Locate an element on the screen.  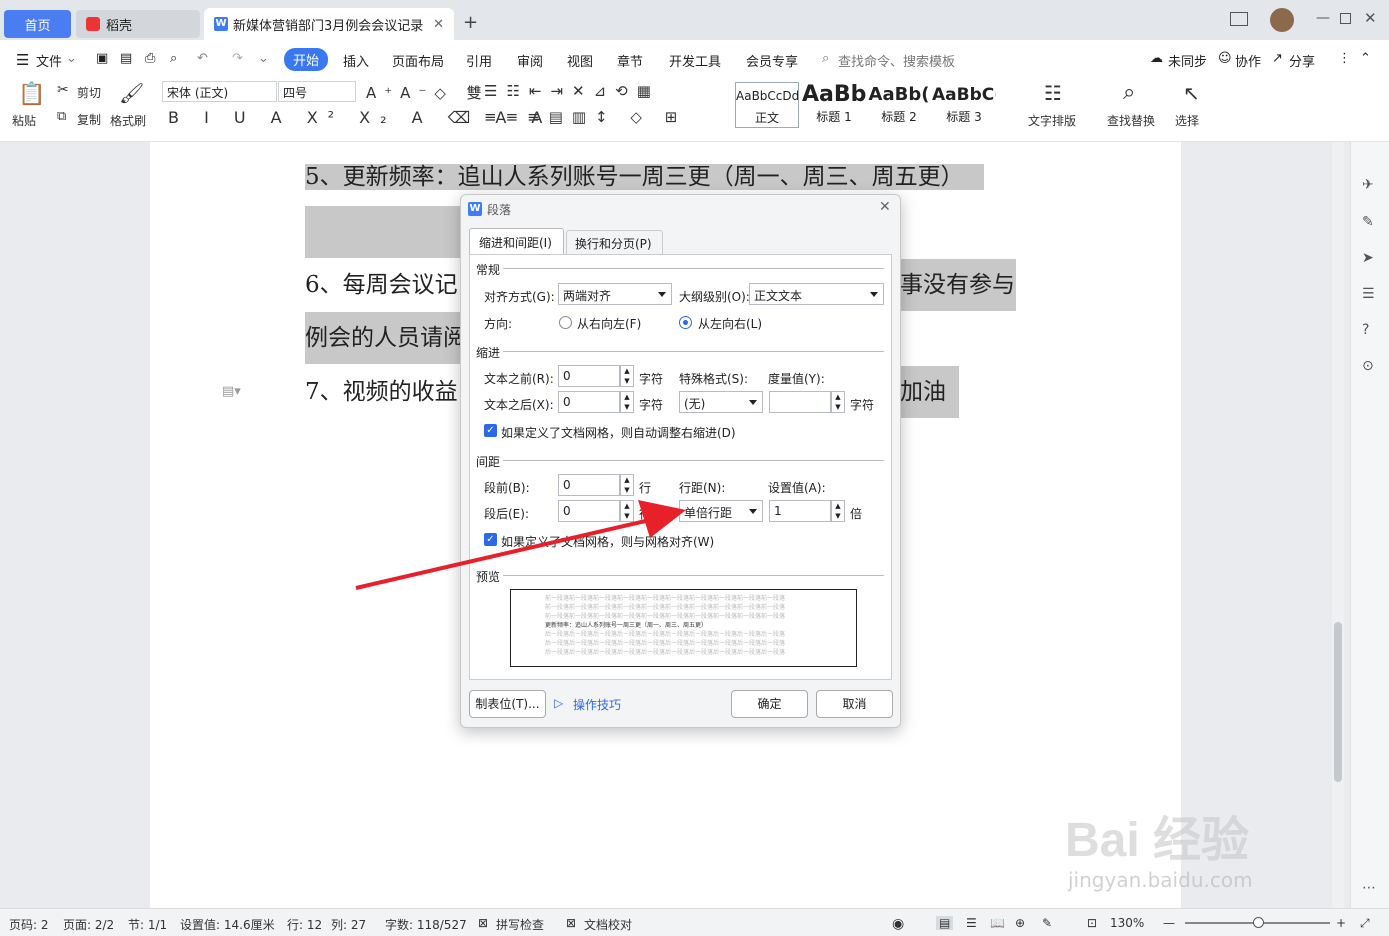
collab-label: 协作 is located at coordinates (1248, 60).